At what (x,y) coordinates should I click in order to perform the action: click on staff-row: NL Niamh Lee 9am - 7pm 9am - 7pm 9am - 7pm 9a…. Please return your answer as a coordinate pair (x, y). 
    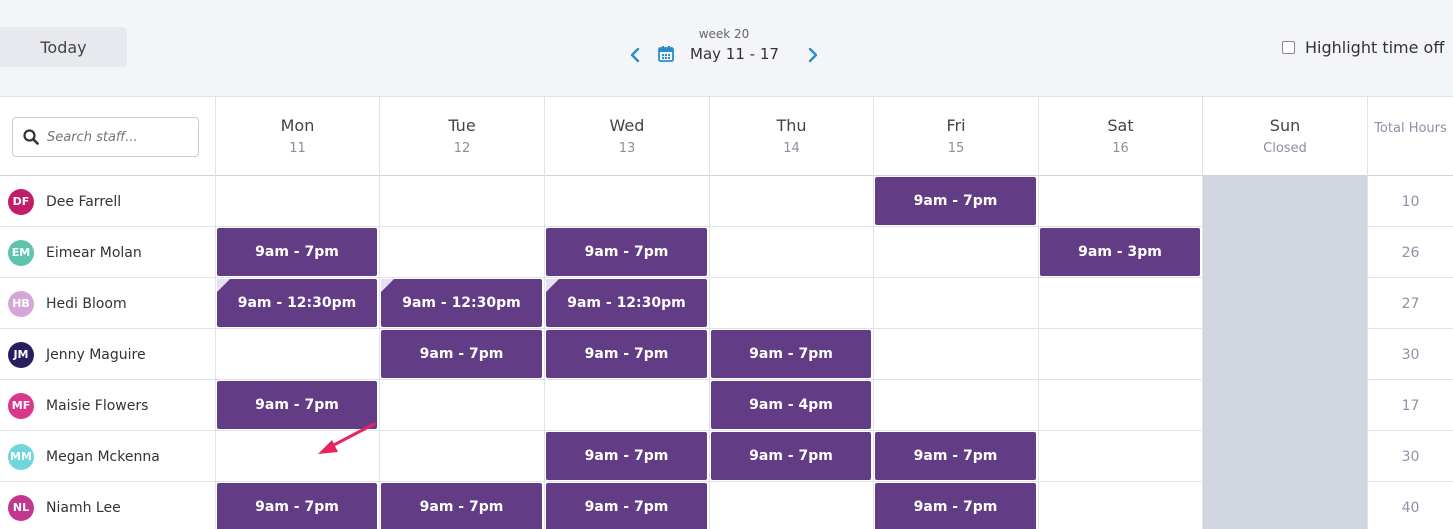
    Looking at the image, I should click on (726, 505).